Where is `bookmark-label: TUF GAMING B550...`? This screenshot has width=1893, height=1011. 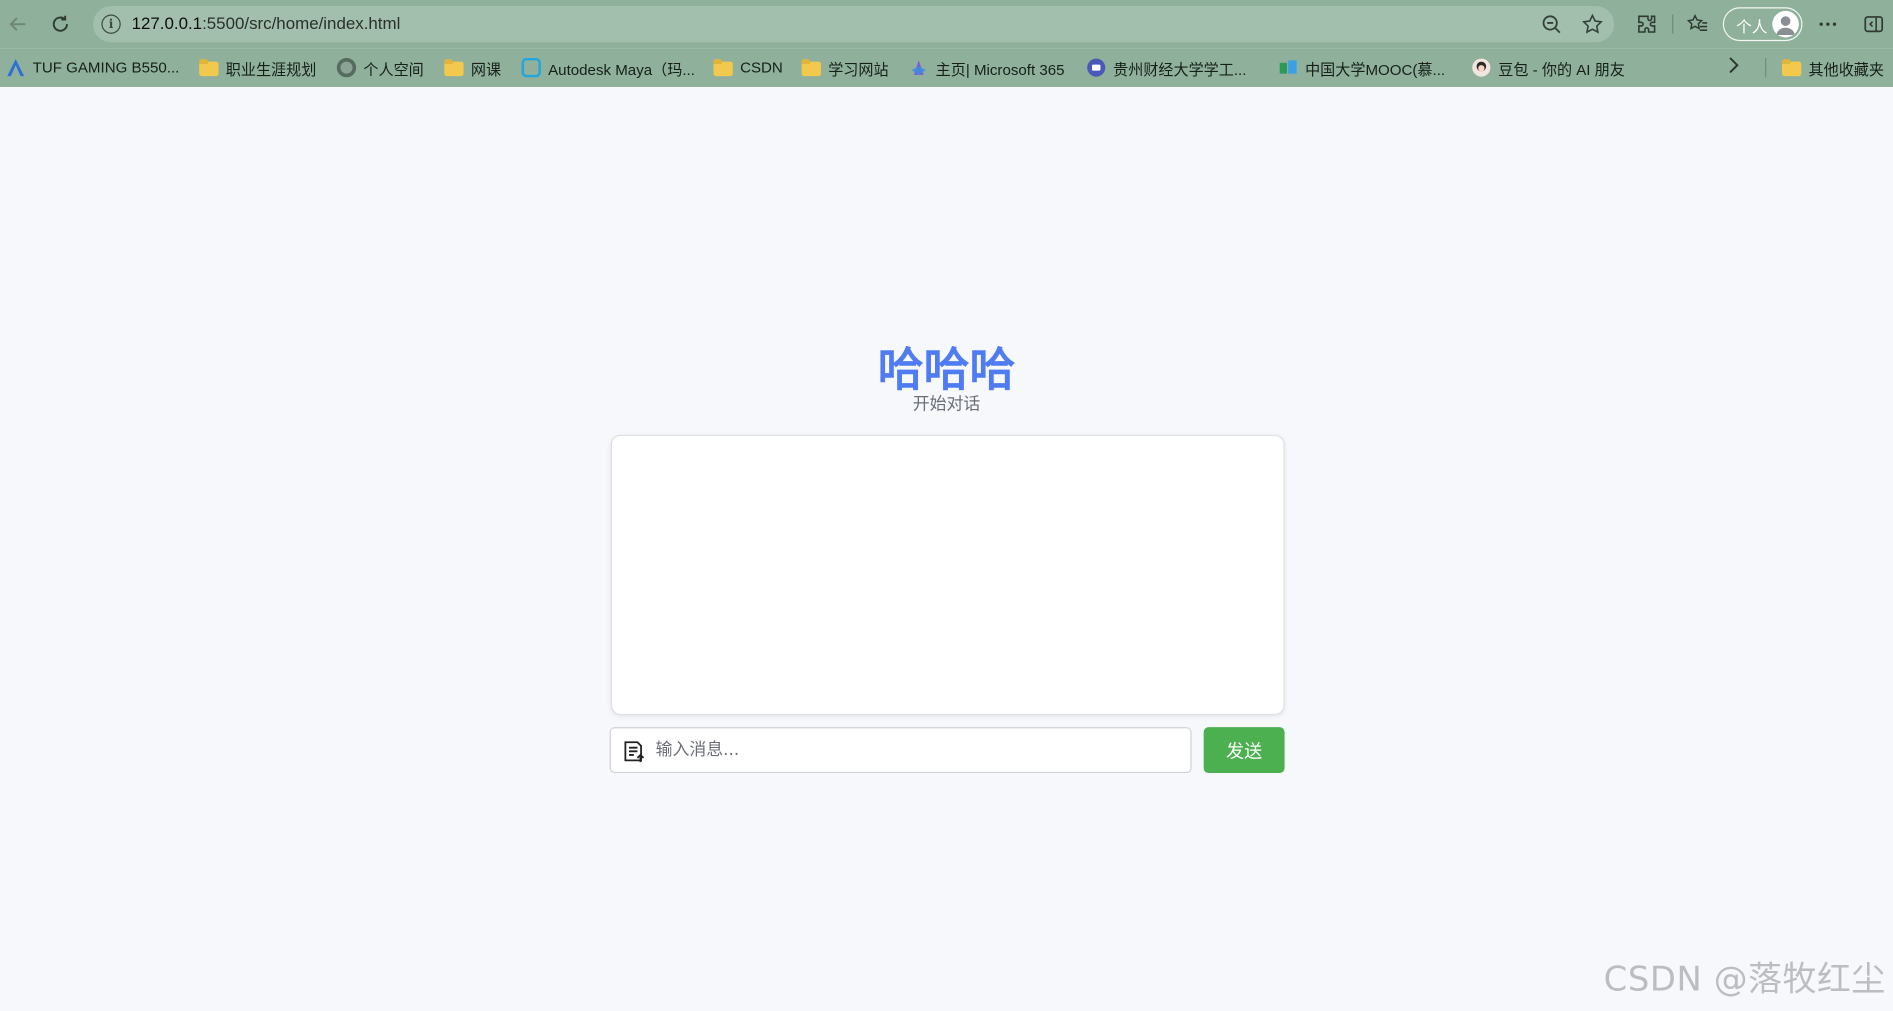 bookmark-label: TUF GAMING B550... is located at coordinates (106, 68).